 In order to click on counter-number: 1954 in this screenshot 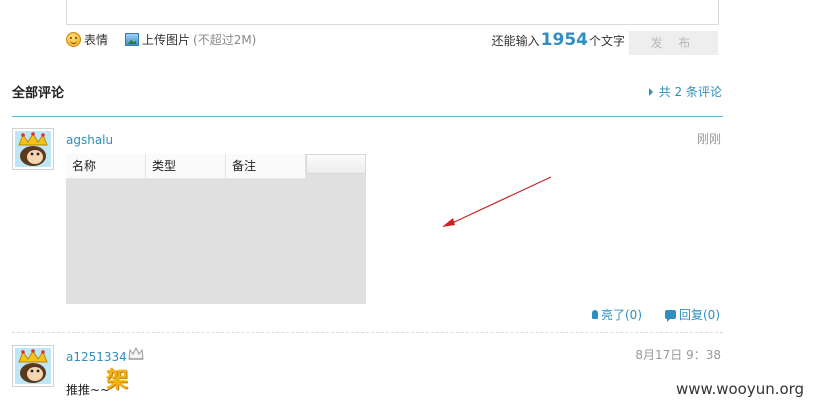, I will do `click(564, 40)`.